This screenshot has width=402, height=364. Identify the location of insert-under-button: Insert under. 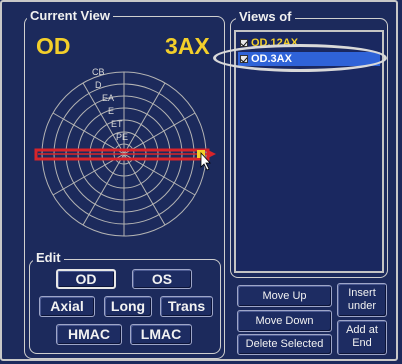
(362, 300).